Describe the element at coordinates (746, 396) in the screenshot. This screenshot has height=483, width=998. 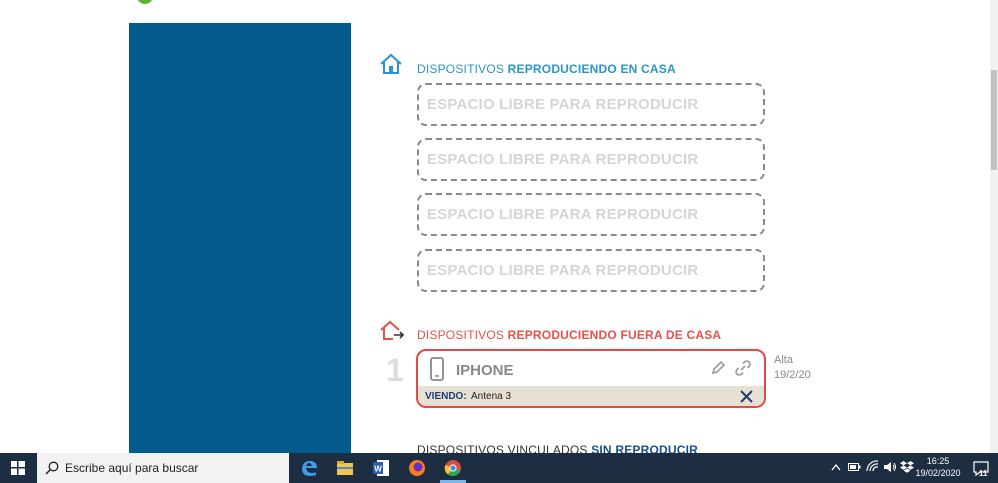
I see `close-icon` at that location.